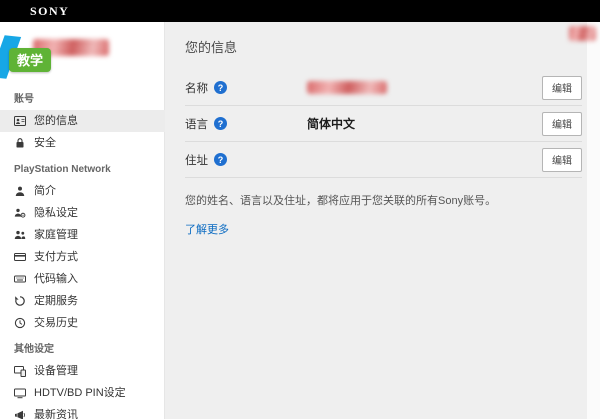  I want to click on sidebar-user-area: 教学, so click(82, 53).